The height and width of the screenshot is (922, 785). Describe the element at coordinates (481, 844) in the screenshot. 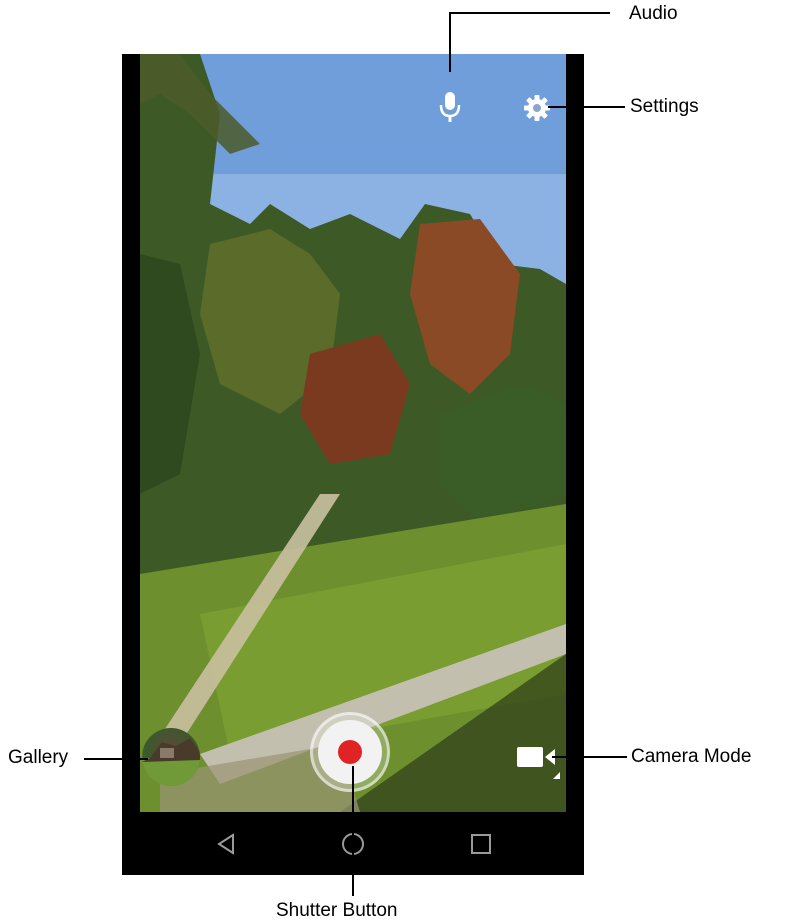

I see `recents-square-icon` at that location.